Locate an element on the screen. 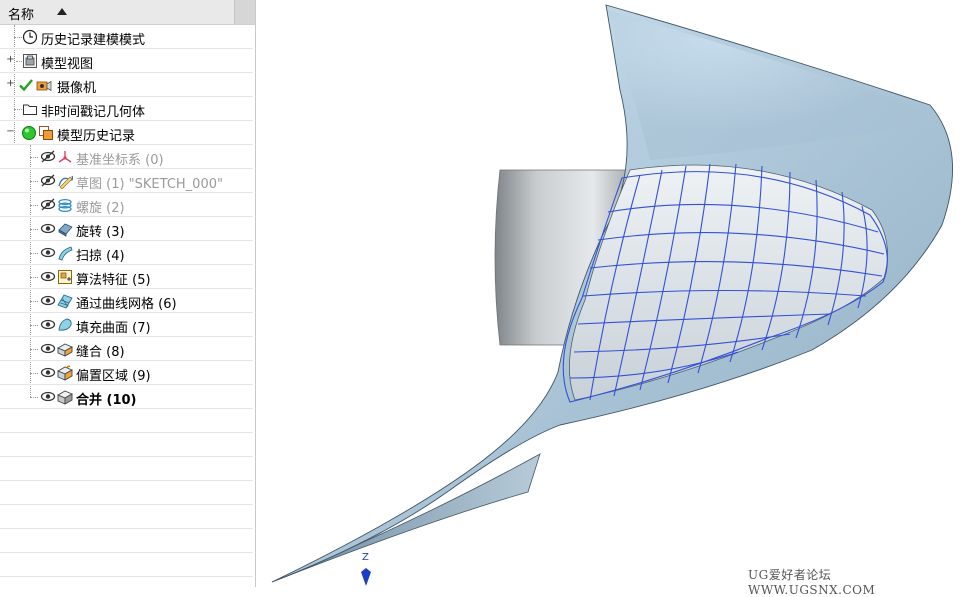  feature-node-unite: 合并 (10) is located at coordinates (126, 397).